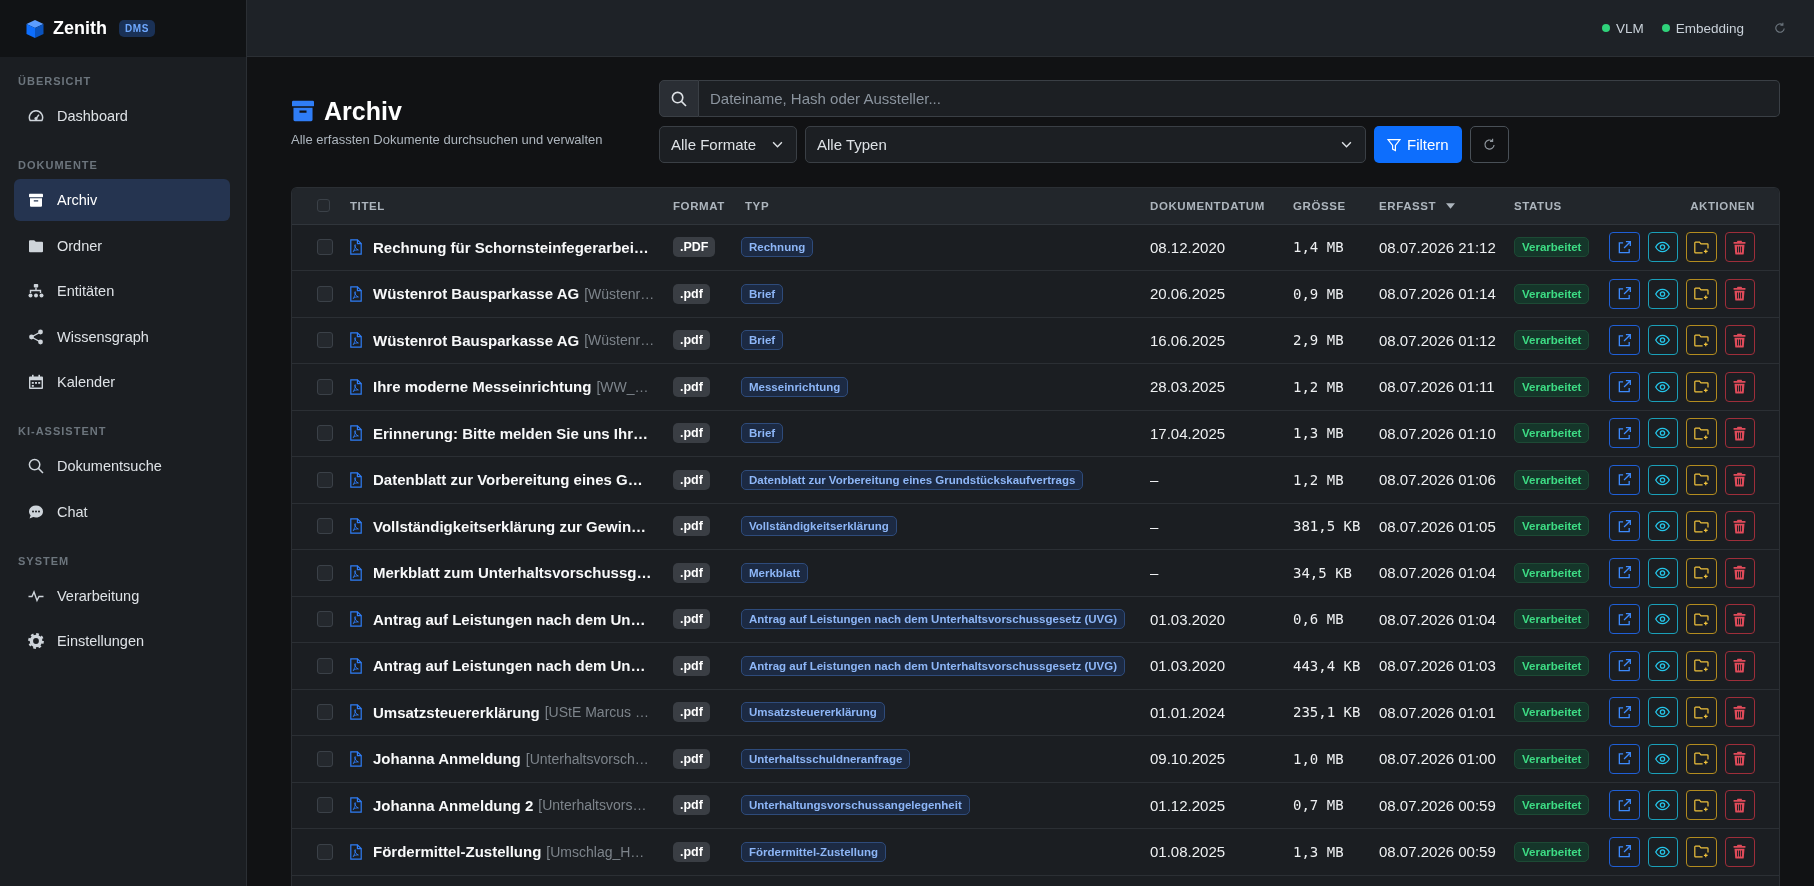 The height and width of the screenshot is (886, 1814). What do you see at coordinates (1417, 205) in the screenshot?
I see `column-header: ERFASST` at bounding box center [1417, 205].